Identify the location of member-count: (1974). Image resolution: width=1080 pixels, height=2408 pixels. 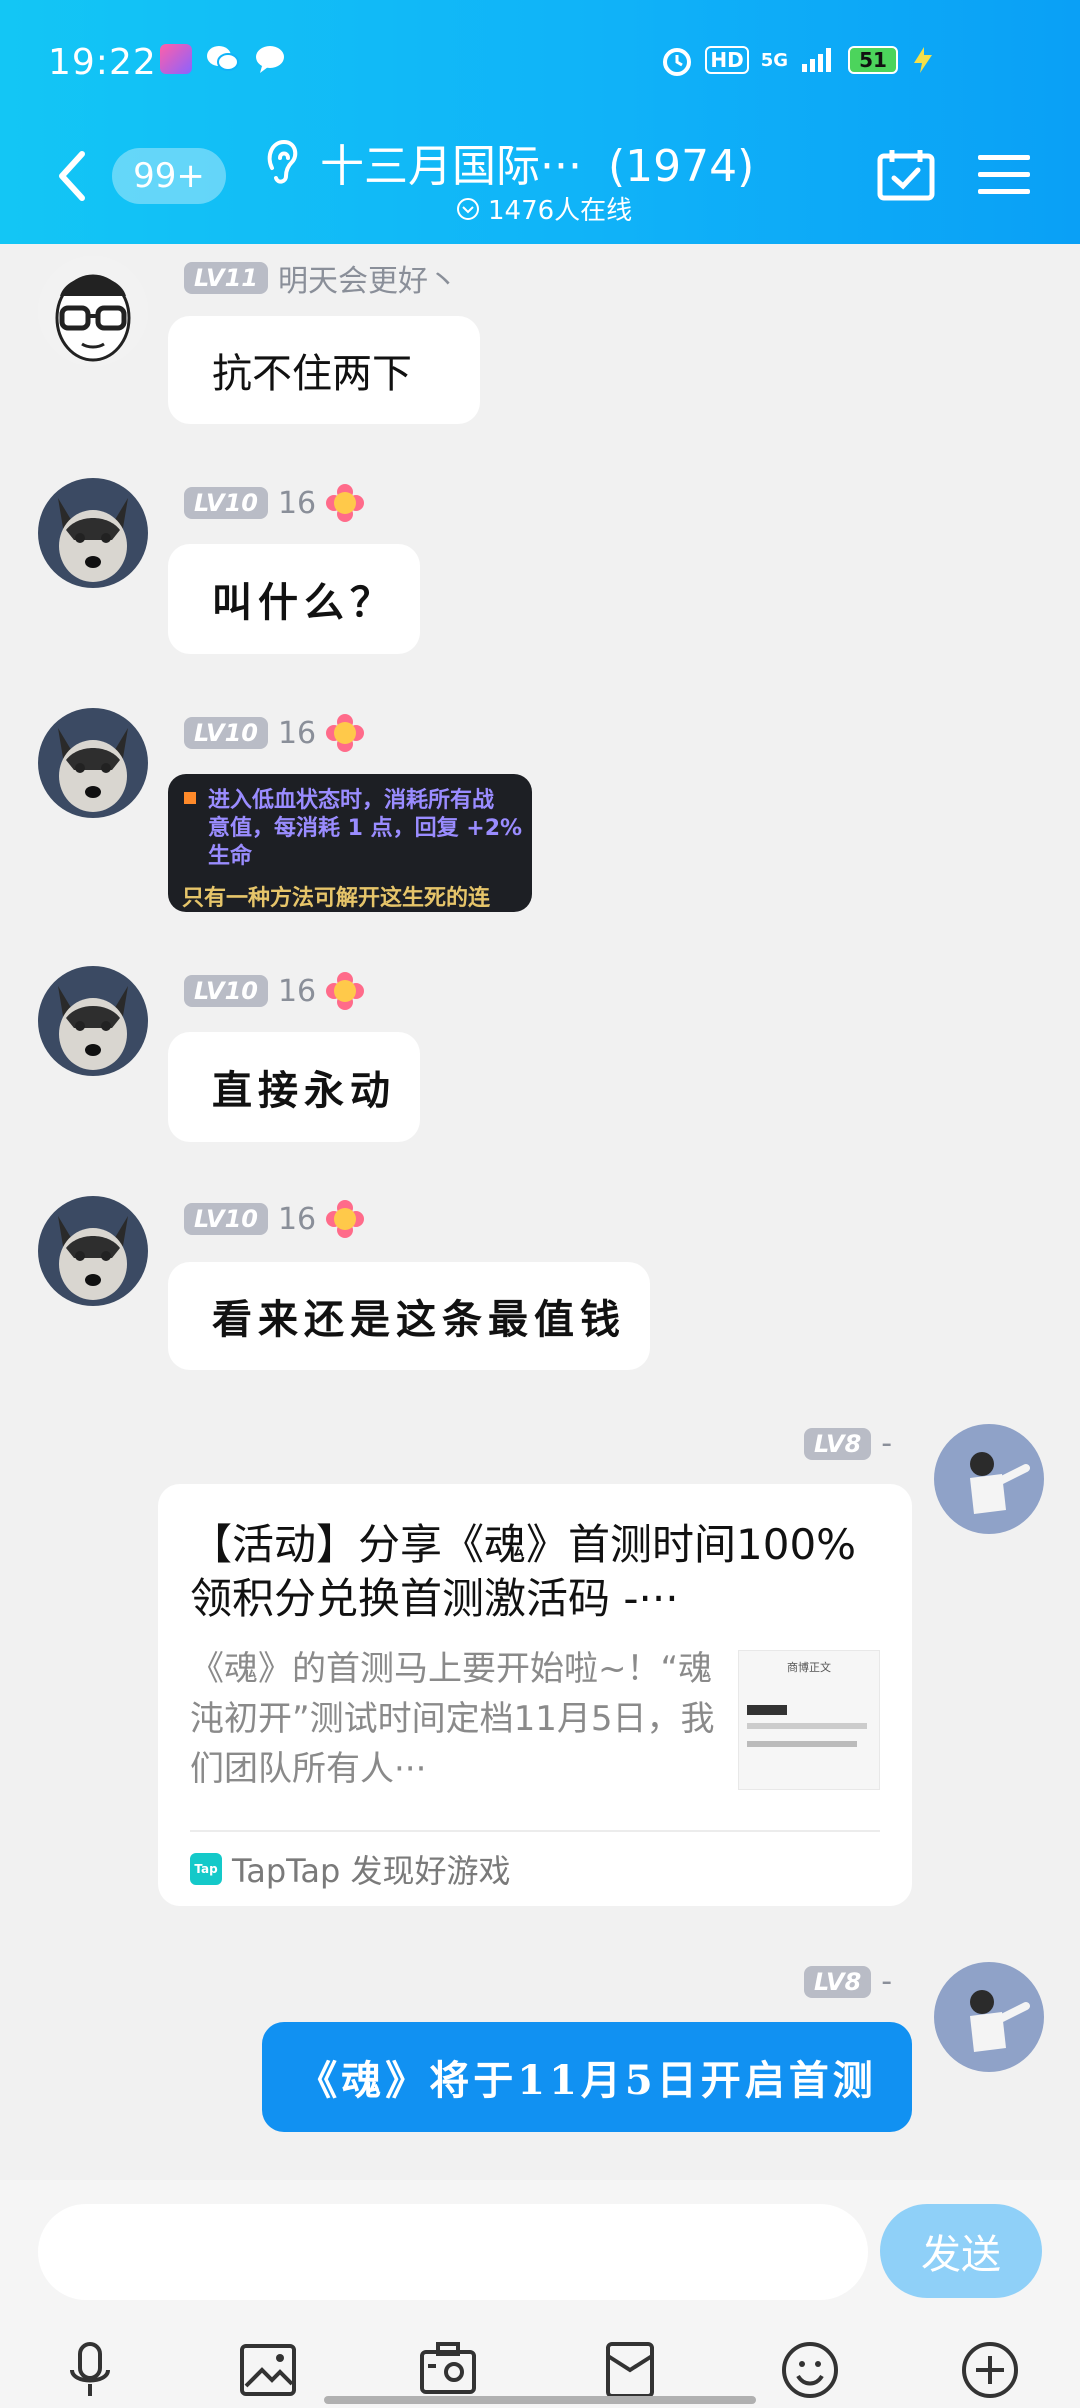
(681, 166).